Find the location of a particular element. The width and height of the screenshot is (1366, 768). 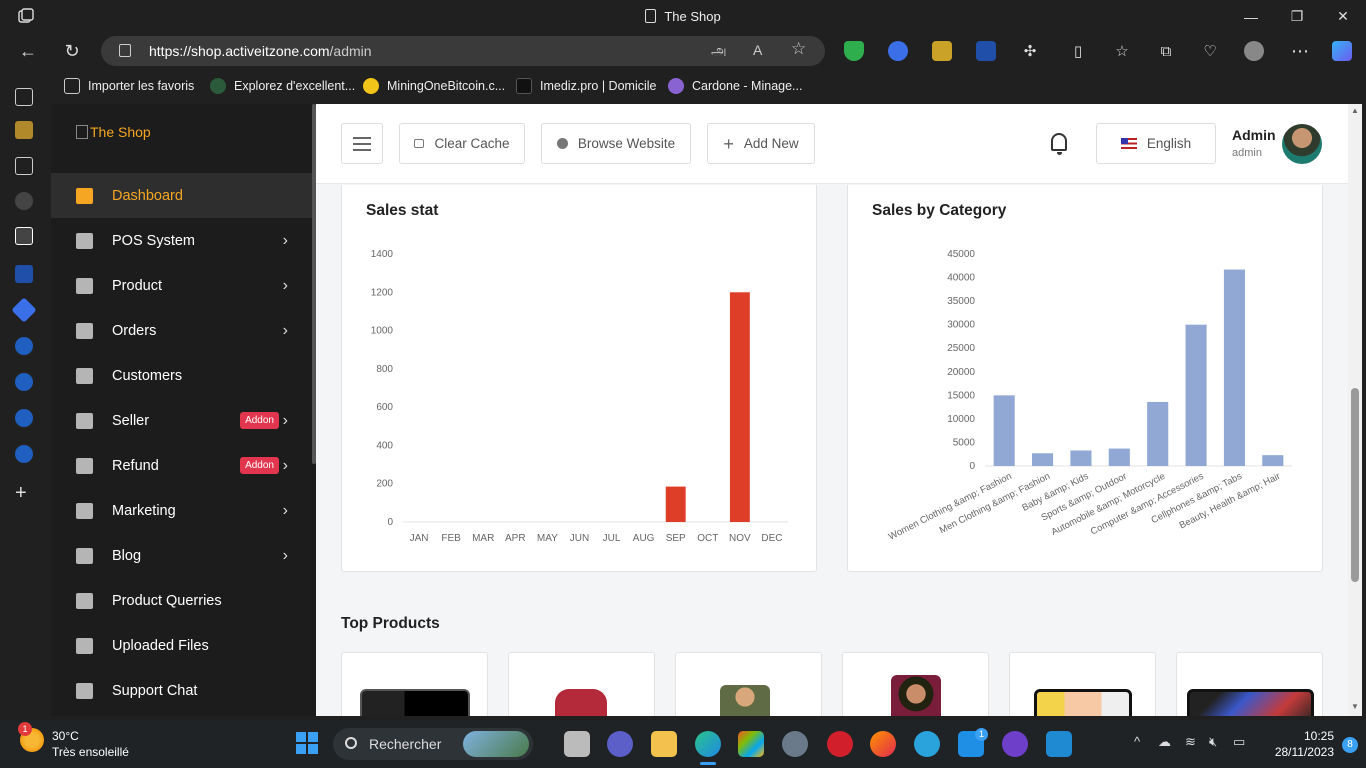

page-scrollbar: ▲ ▼ is located at coordinates (1355, 410).